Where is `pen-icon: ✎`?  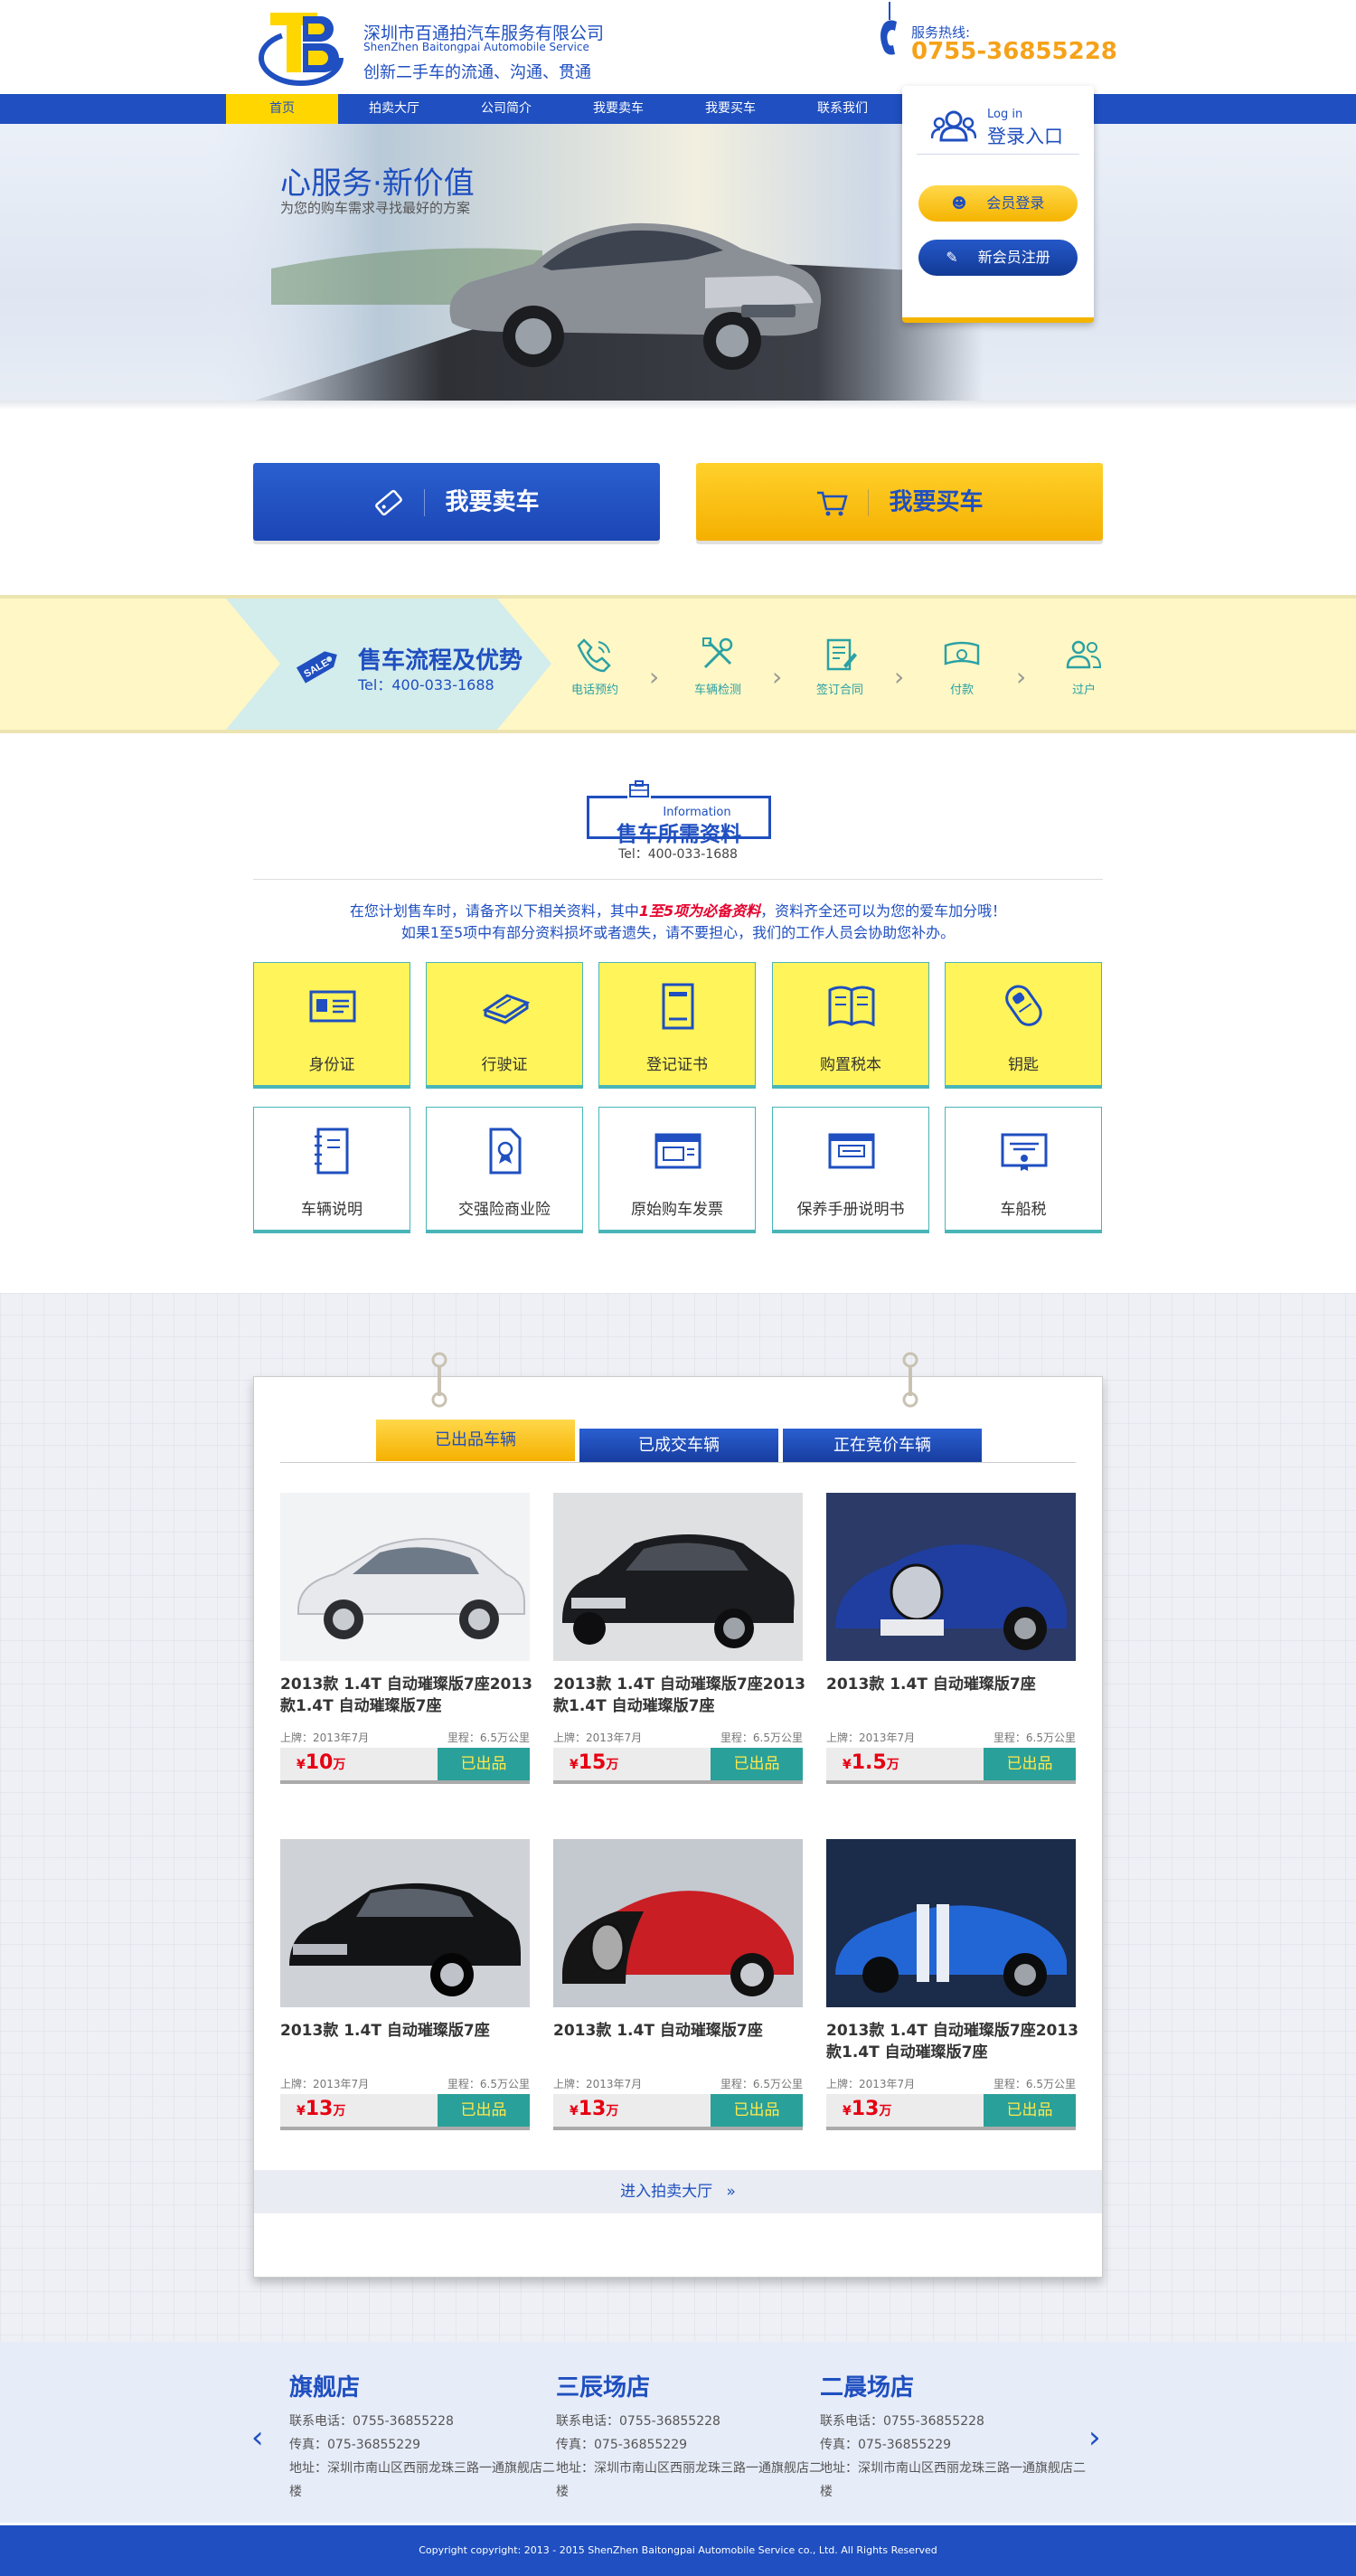 pen-icon: ✎ is located at coordinates (952, 257).